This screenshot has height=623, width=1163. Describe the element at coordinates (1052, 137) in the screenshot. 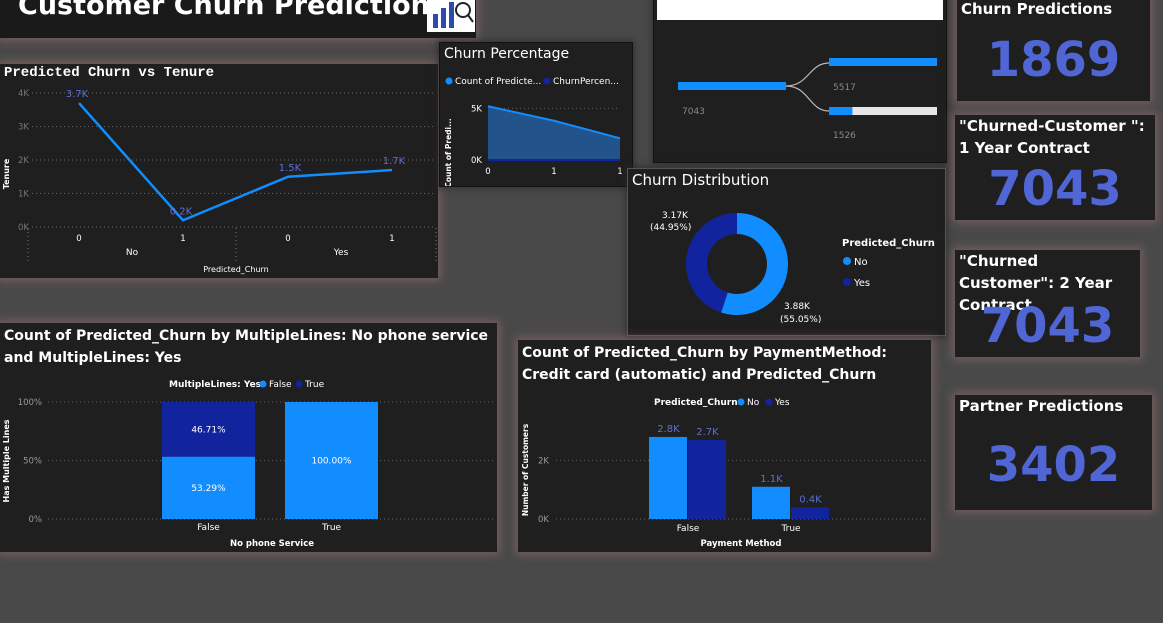

I see `kpi-label: "Churned-Customer ": 1 Year Contract` at that location.